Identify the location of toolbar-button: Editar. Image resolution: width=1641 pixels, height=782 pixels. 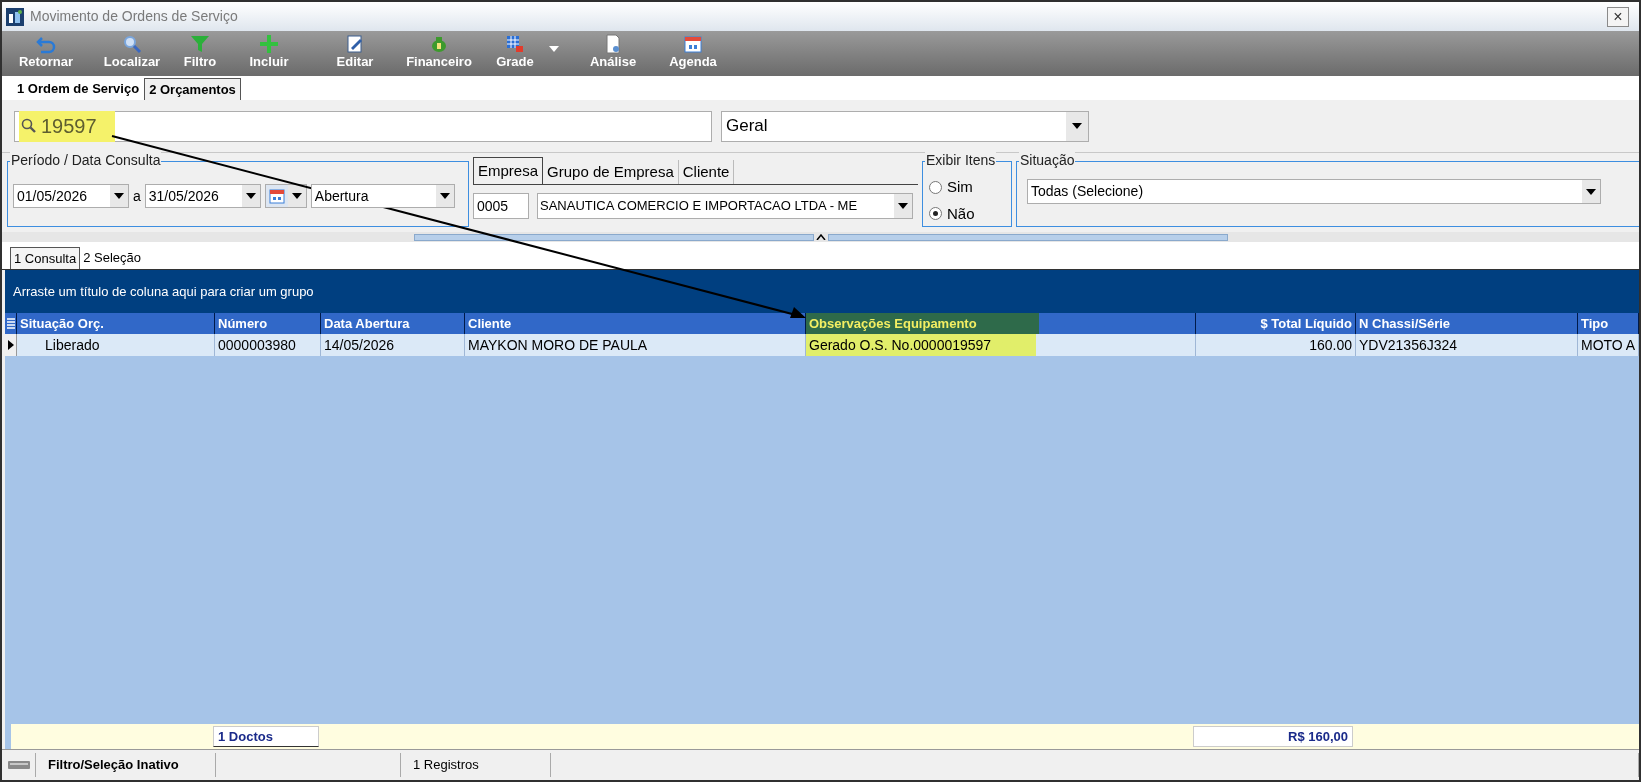
(355, 54).